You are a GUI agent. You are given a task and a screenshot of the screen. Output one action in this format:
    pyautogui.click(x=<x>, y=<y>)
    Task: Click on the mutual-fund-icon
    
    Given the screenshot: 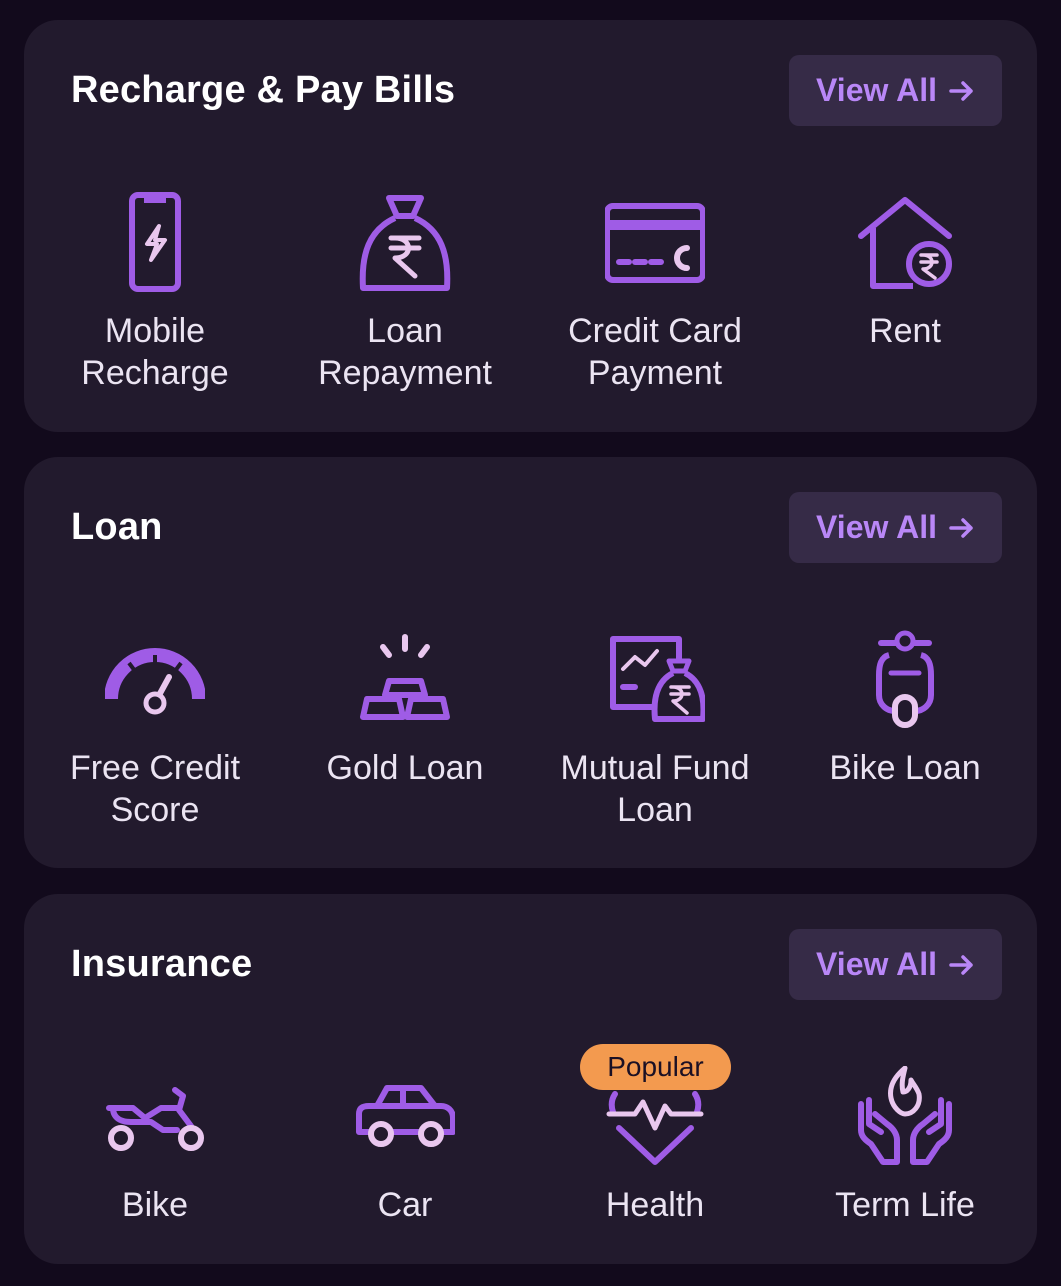 What is the action you would take?
    pyautogui.click(x=657, y=679)
    